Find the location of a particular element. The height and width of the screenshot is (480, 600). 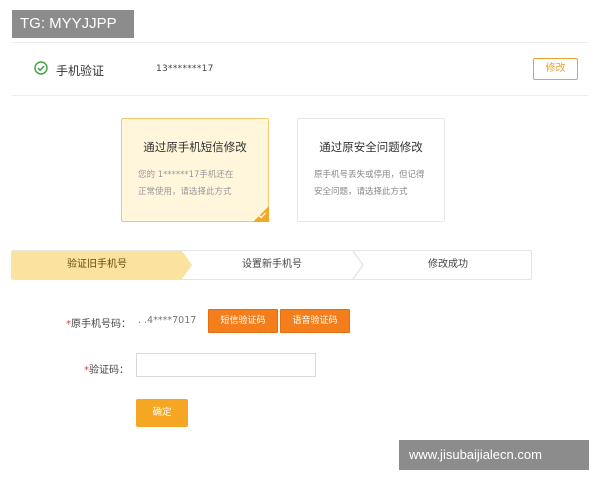

option-desc-line: 正常使用，请选择此方式 is located at coordinates (185, 192).